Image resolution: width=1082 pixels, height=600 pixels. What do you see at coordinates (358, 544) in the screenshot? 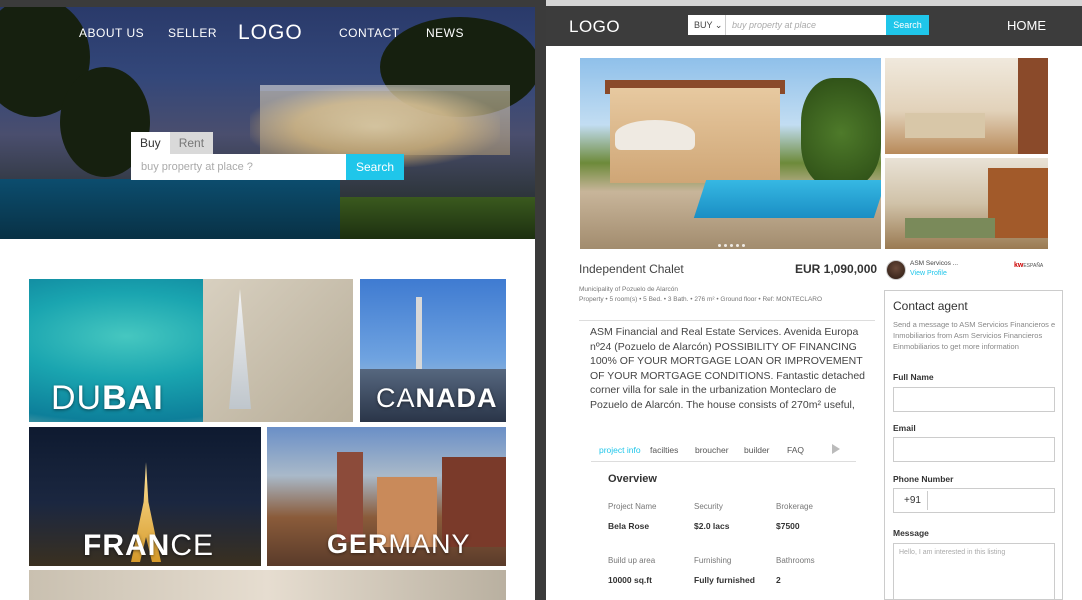
I see `germany-label-bold: GER` at bounding box center [358, 544].